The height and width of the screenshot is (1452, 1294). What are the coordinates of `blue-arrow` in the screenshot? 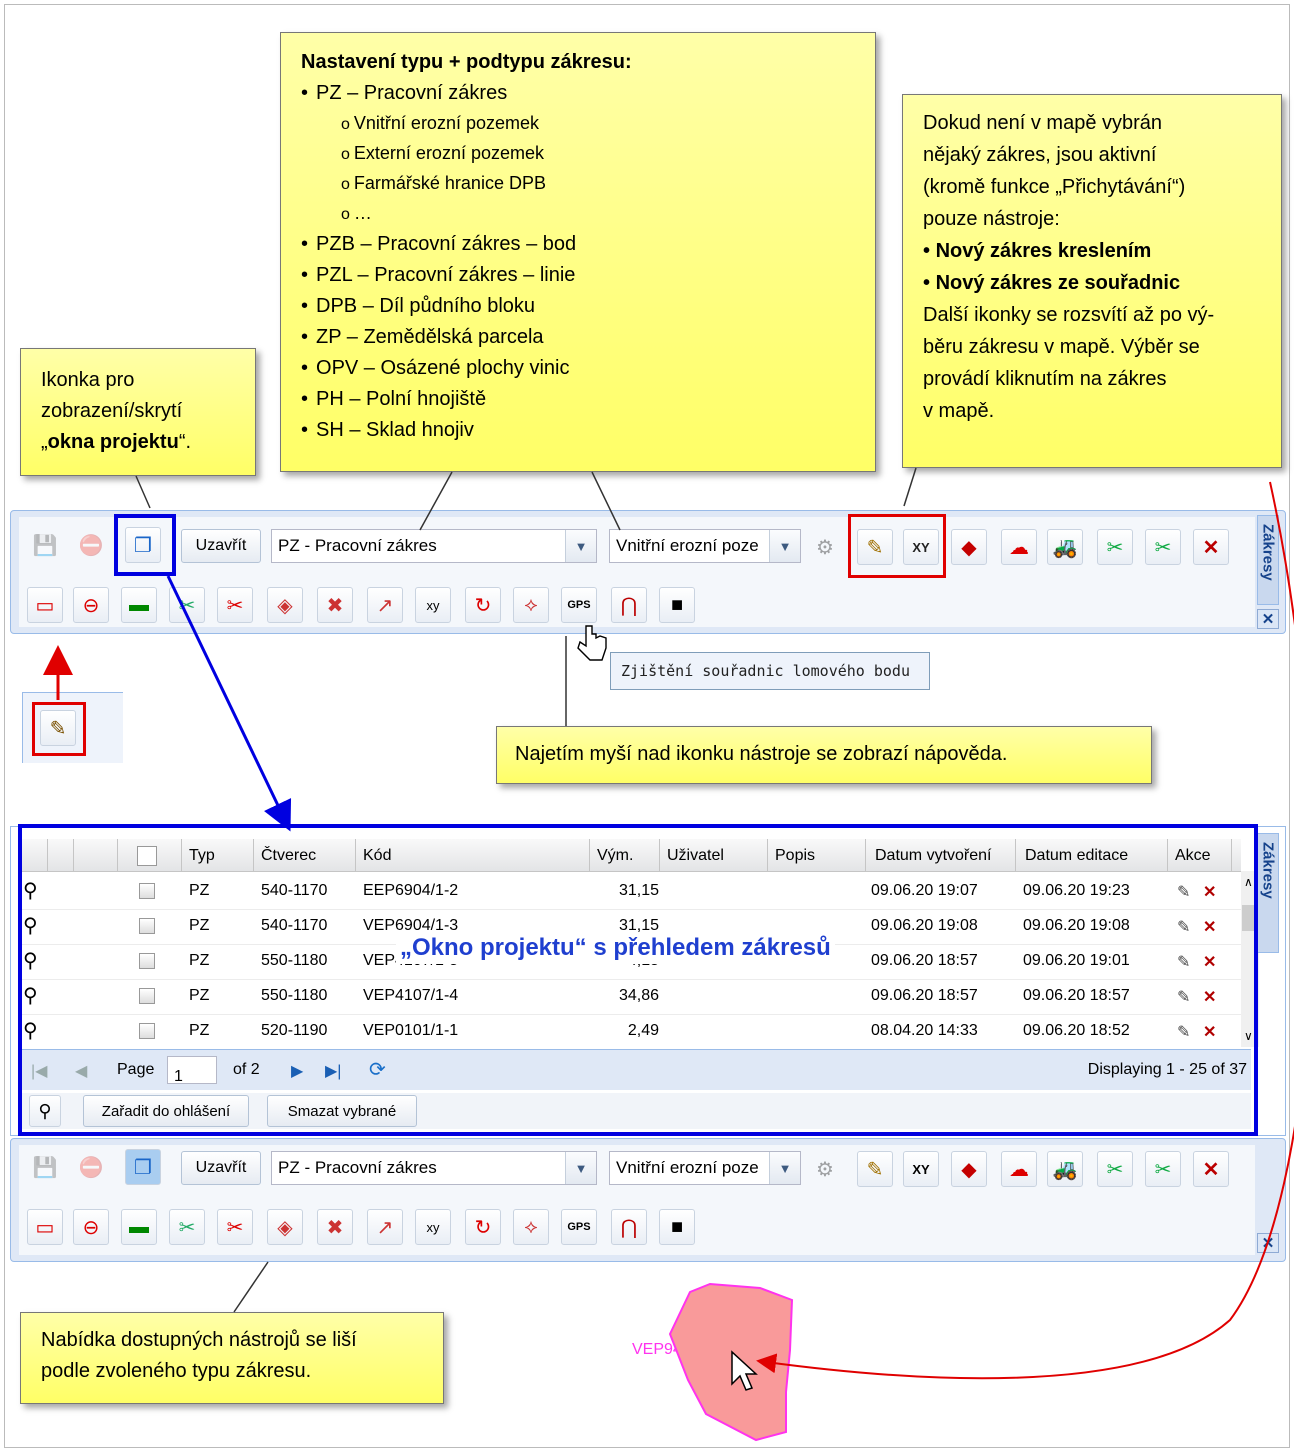 It's located at (229, 703).